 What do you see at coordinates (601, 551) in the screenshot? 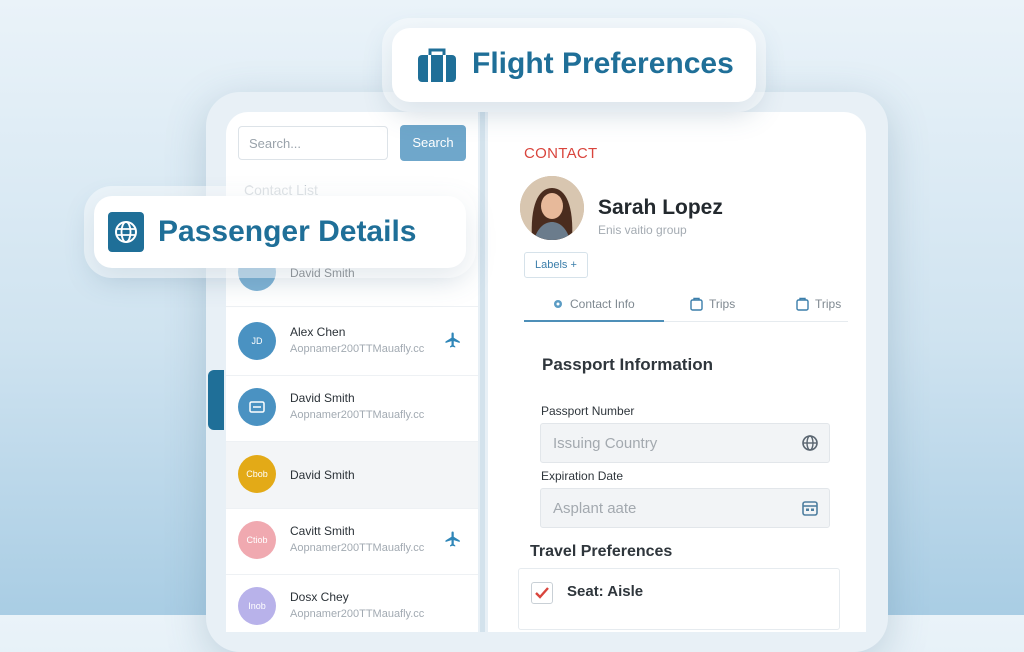
I see `travel-preferences-title: Travel Preferences` at bounding box center [601, 551].